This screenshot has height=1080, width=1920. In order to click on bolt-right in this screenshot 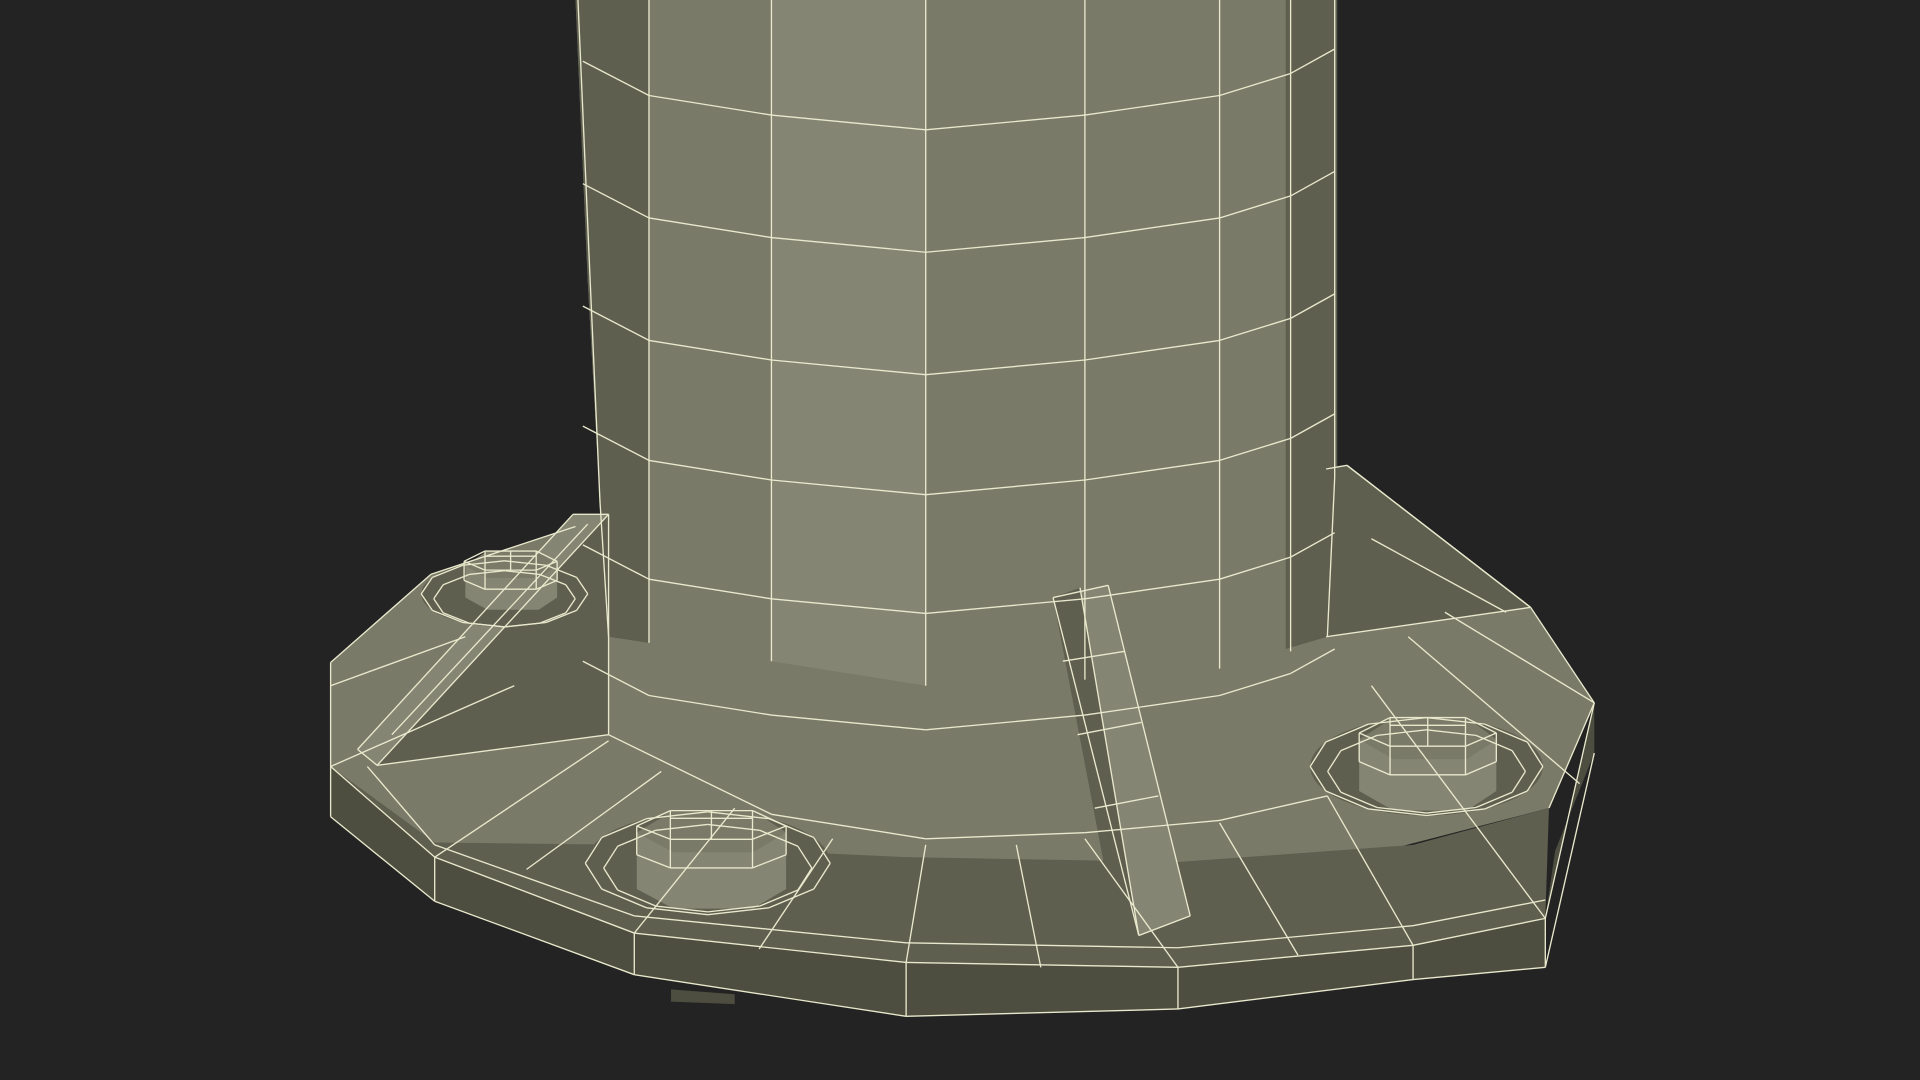, I will do `click(1426, 766)`.